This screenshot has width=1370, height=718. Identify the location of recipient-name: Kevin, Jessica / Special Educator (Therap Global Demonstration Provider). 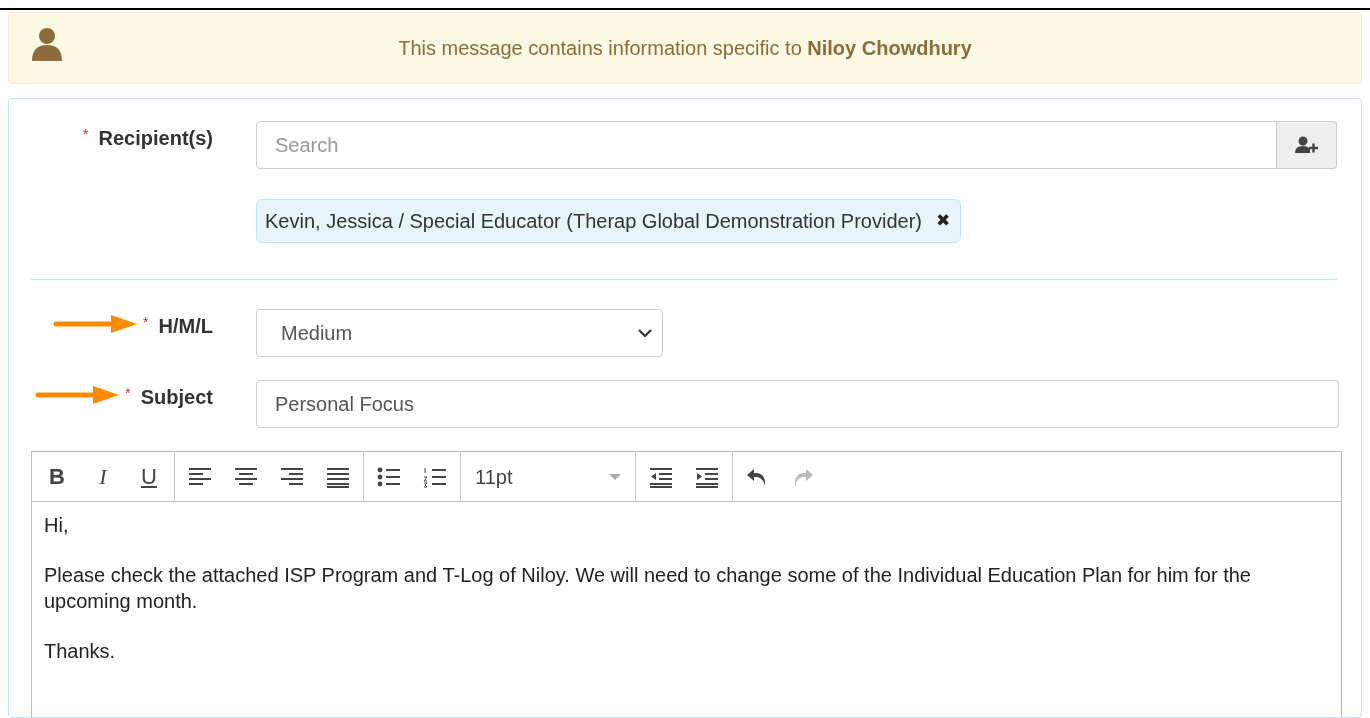
(593, 221).